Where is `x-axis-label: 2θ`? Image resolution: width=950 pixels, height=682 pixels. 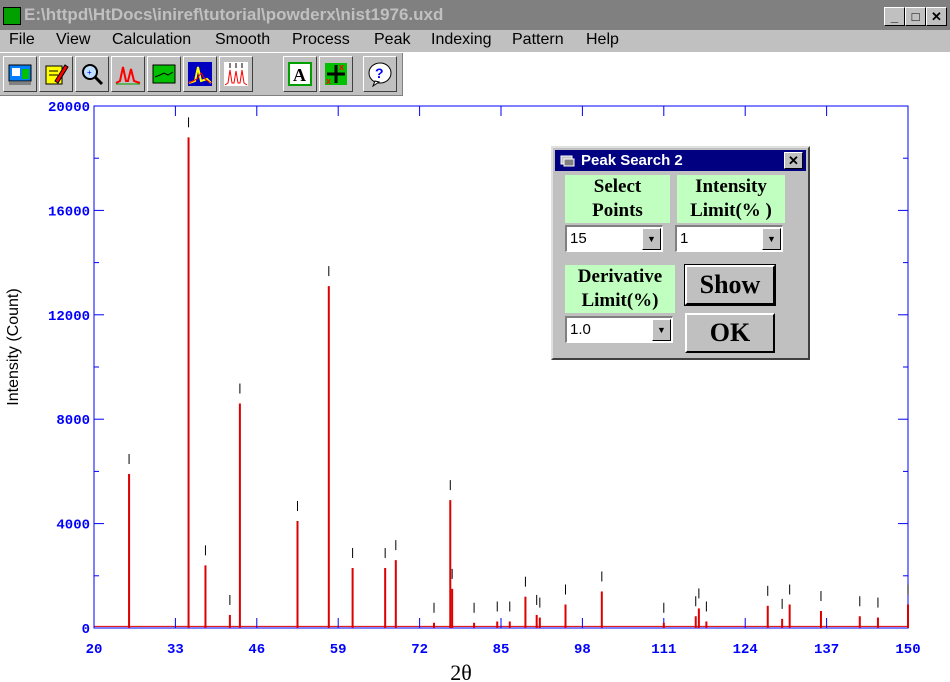
x-axis-label: 2θ is located at coordinates (461, 671).